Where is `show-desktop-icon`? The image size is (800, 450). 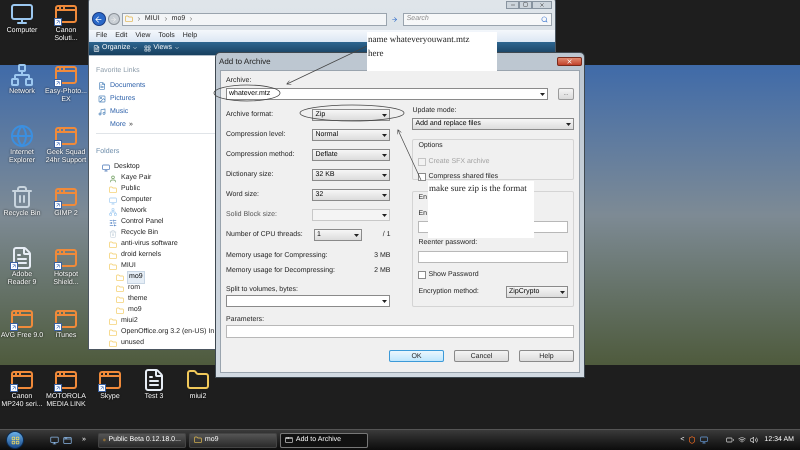
show-desktop-icon is located at coordinates (54, 440).